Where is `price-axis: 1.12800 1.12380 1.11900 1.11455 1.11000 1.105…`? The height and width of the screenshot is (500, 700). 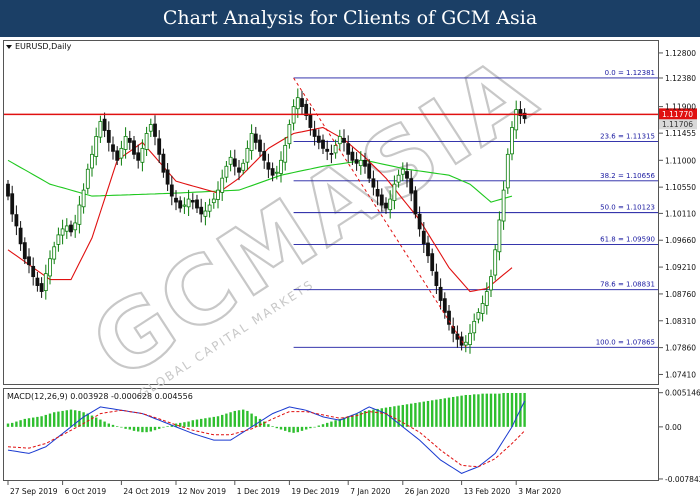 price-axis: 1.12800 1.12380 1.11900 1.11455 1.11000 1.105… is located at coordinates (677, 214).